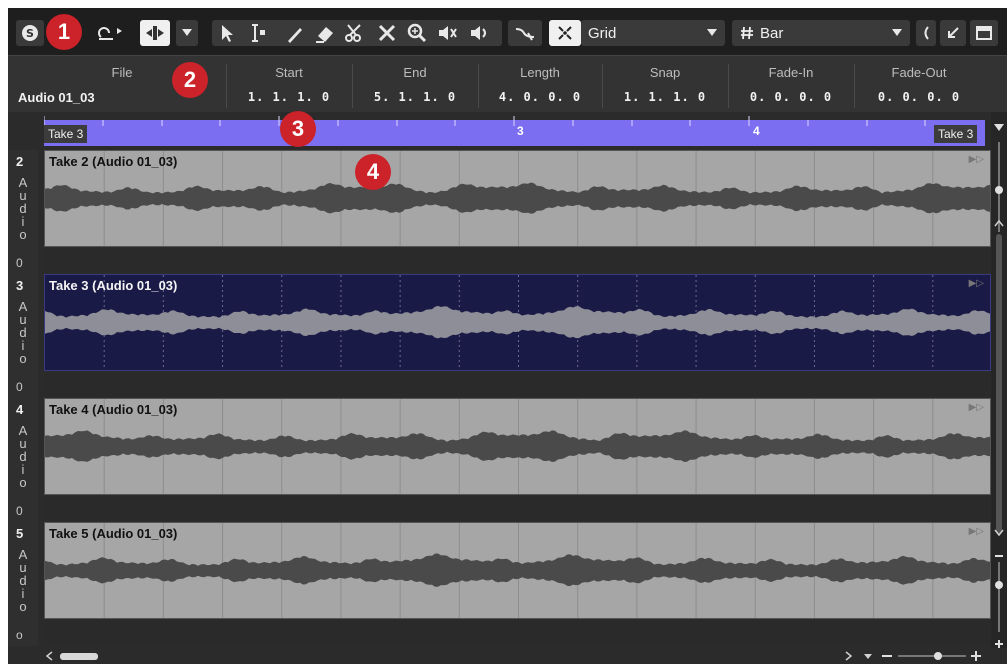 The width and height of the screenshot is (1007, 664). What do you see at coordinates (919, 72) in the screenshot?
I see `info-fade-out-label: Fade-Out` at bounding box center [919, 72].